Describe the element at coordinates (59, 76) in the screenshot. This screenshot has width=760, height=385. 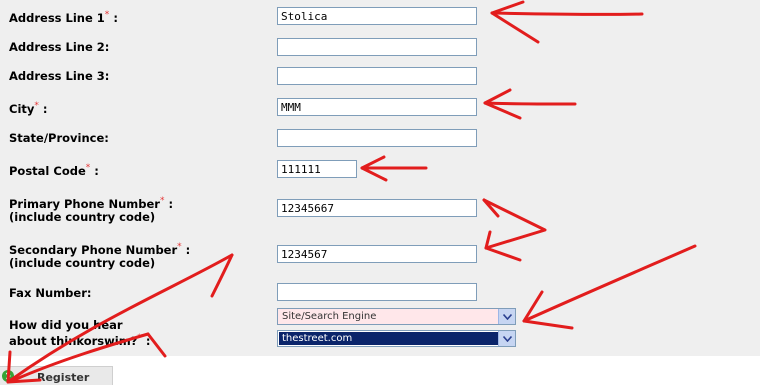
I see `address-line-3-label: Address Line 3:` at that location.